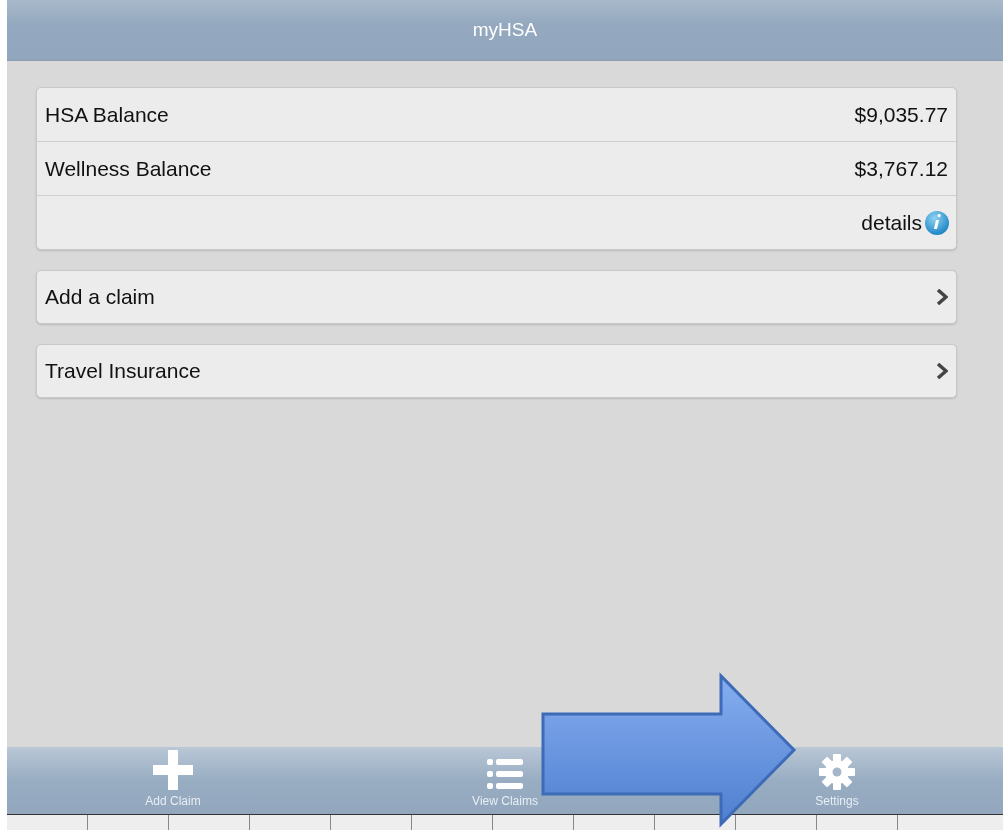 Image resolution: width=1003 pixels, height=830 pixels. I want to click on app-title: myHSA, so click(505, 30).